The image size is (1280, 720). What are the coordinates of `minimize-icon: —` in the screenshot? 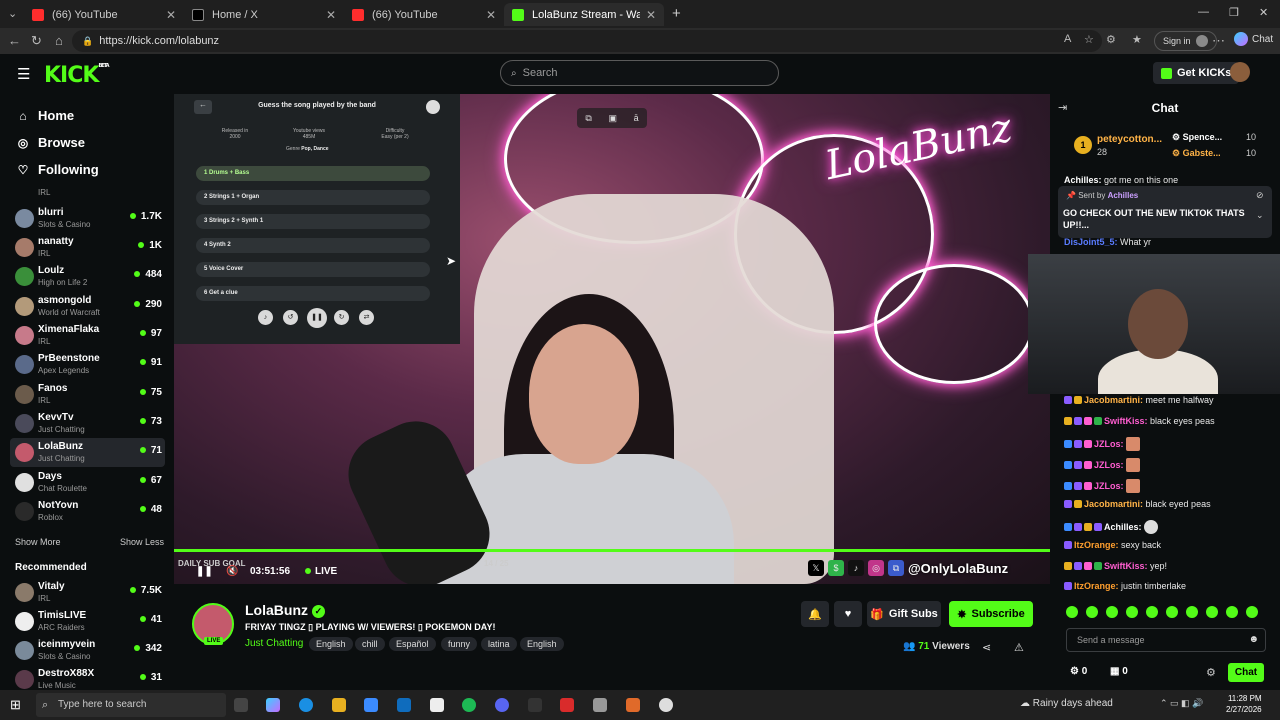 It's located at (1203, 12).